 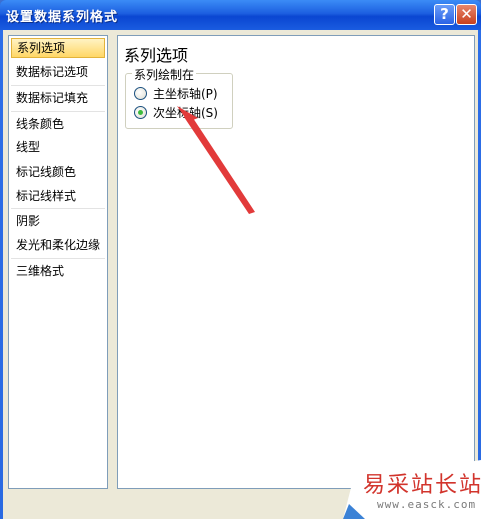 I want to click on sidebar-item-series-options: 系列选项, so click(x=58, y=48).